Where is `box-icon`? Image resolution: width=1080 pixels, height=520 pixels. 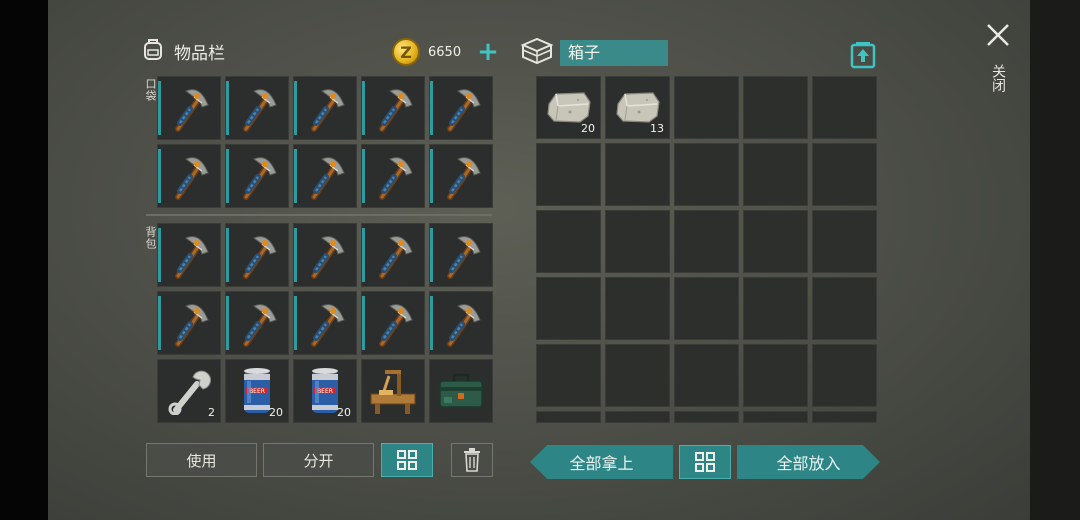
box-icon is located at coordinates (537, 53).